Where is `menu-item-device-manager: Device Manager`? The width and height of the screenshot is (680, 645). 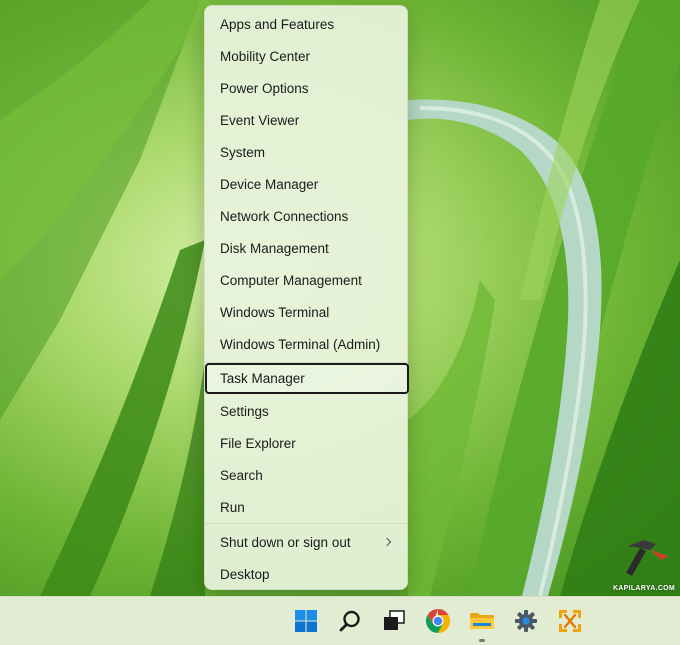 menu-item-device-manager: Device Manager is located at coordinates (306, 184).